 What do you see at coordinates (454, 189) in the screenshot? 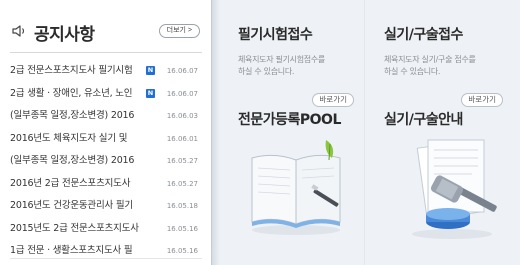
I see `judge-gavel-icon` at bounding box center [454, 189].